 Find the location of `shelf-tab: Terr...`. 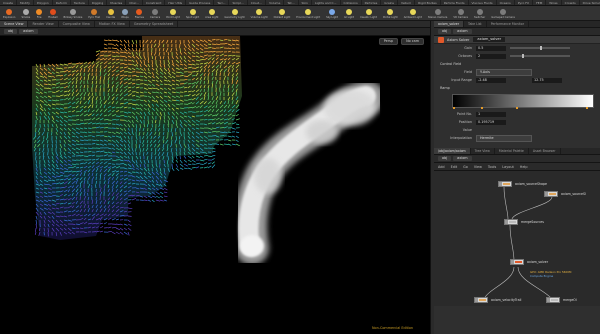

shelf-tab: Terr... is located at coordinates (222, 2).